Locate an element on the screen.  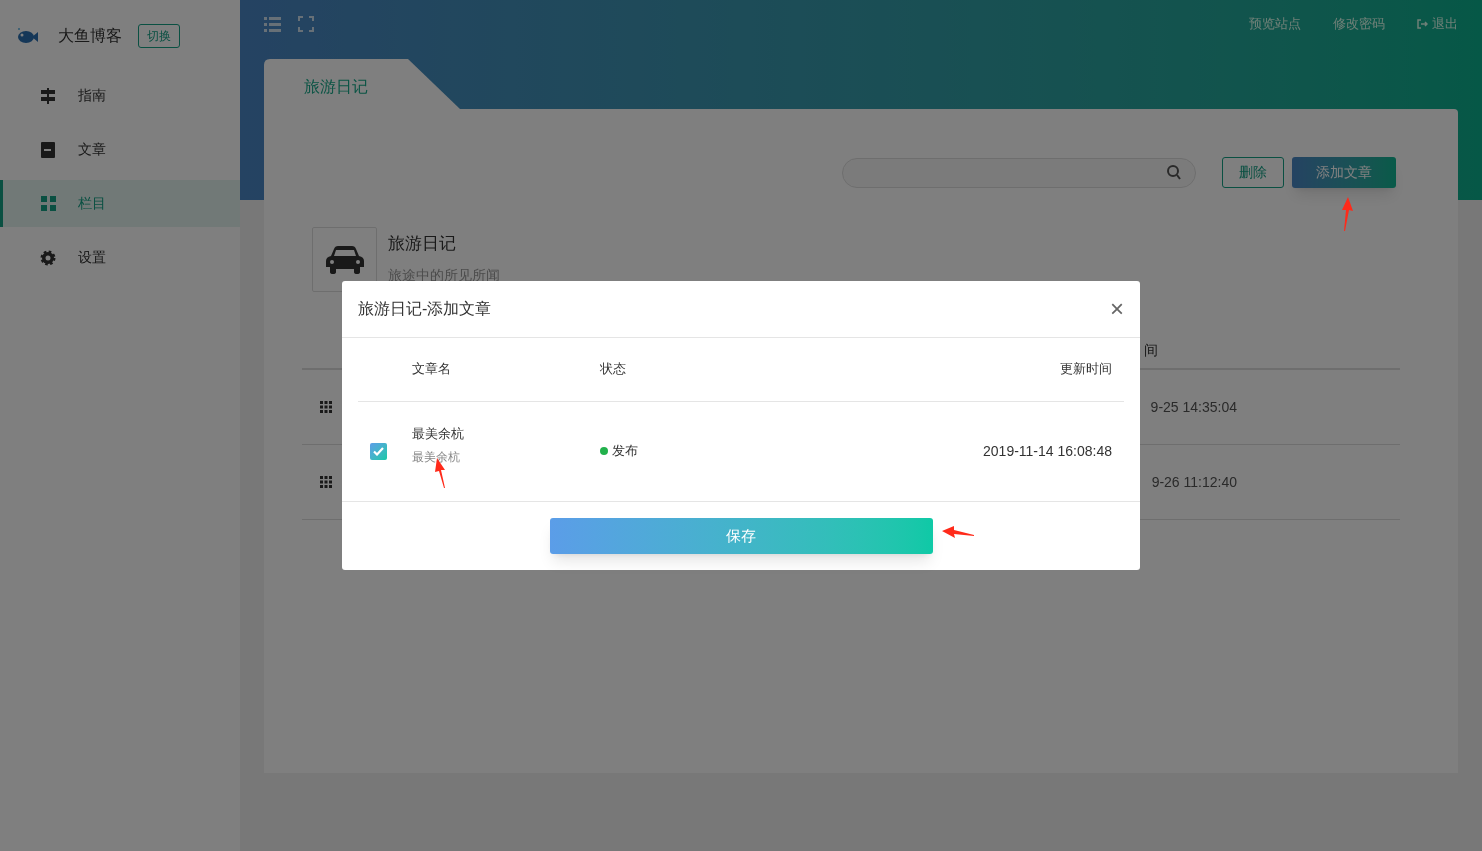
save-button: 保存 is located at coordinates (741, 535).